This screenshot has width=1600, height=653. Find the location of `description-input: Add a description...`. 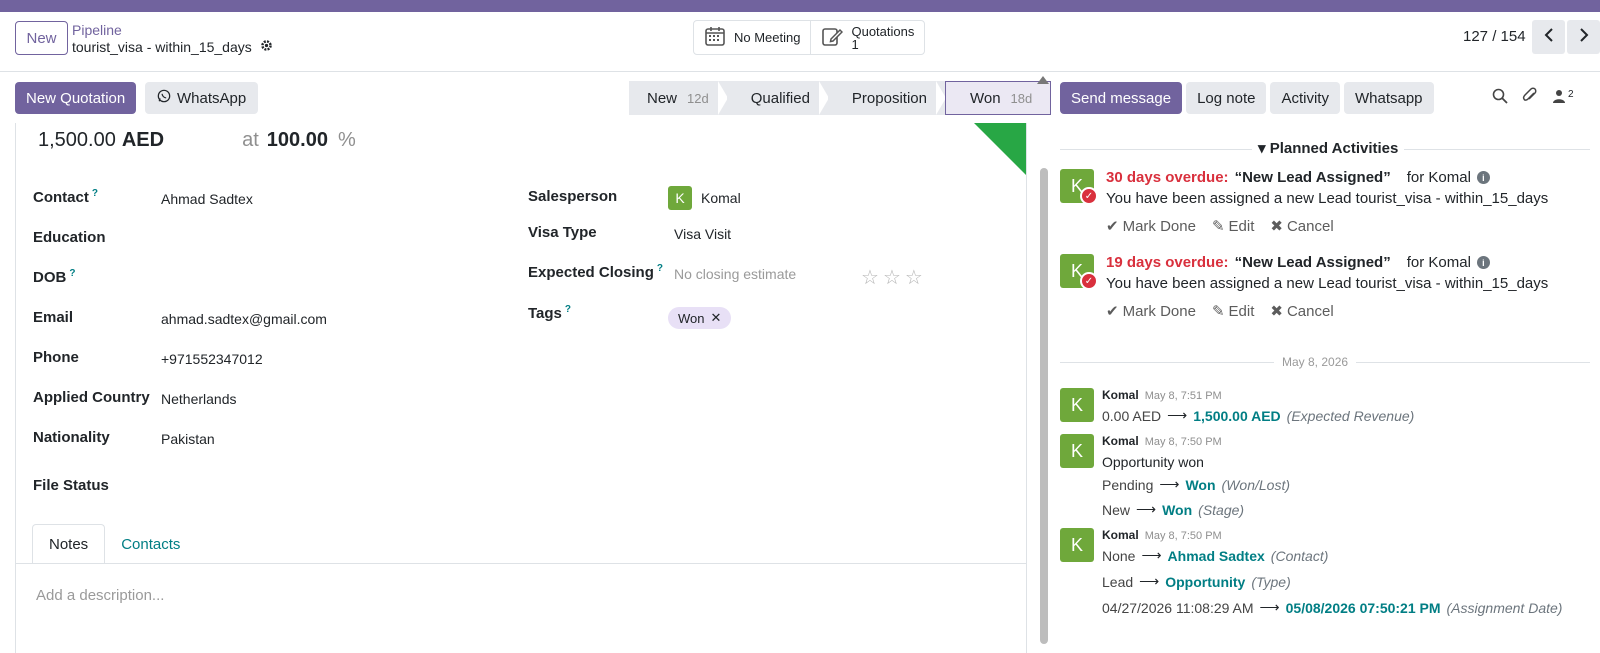

description-input: Add a description... is located at coordinates (100, 595).